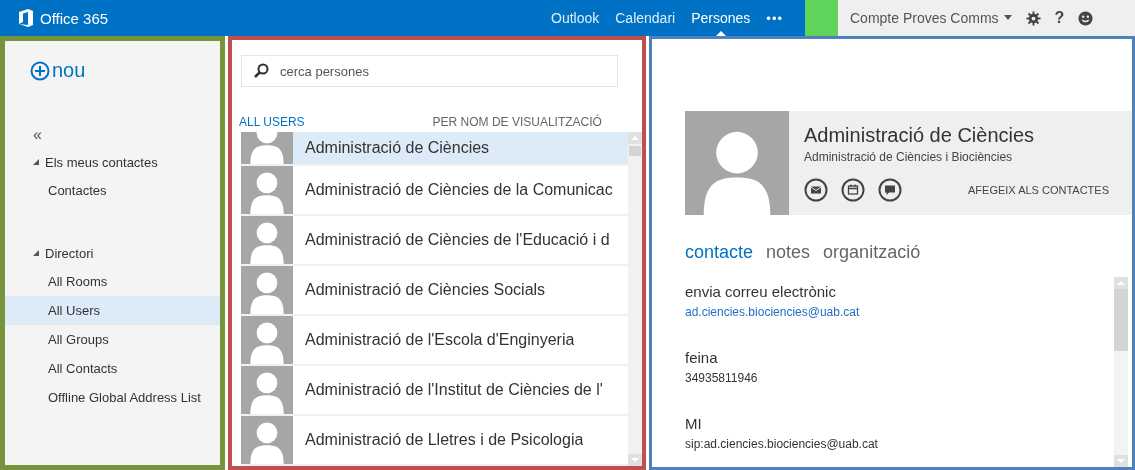 Image resolution: width=1135 pixels, height=470 pixels. Describe the element at coordinates (434, 291) in the screenshot. I see `contact-list-item: Administració de Ciències Socials` at that location.